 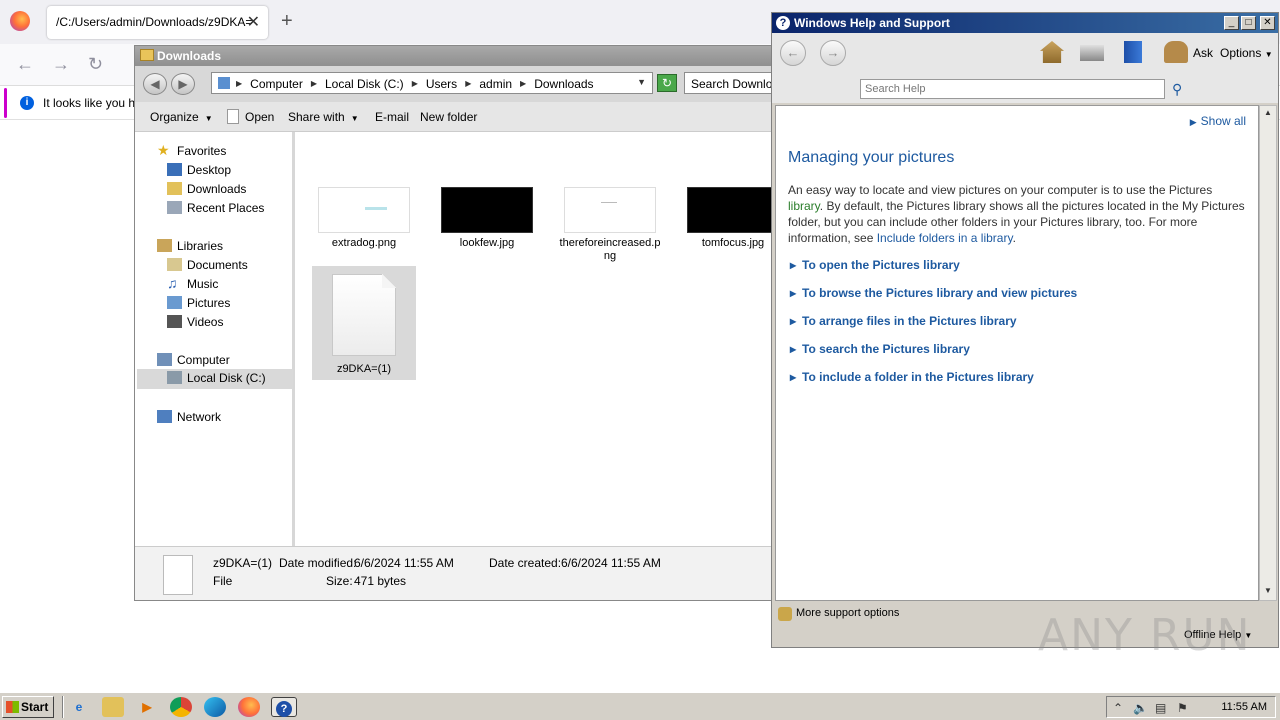 What do you see at coordinates (1231, 23) in the screenshot?
I see `minimize-button: _` at bounding box center [1231, 23].